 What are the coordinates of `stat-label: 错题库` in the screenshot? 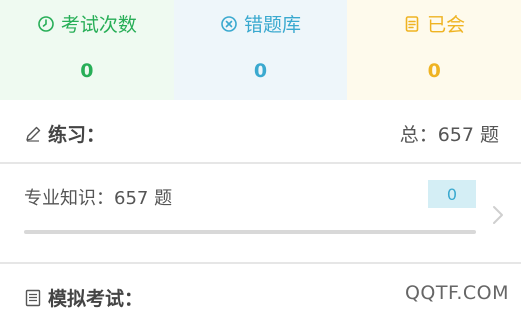 It's located at (273, 25).